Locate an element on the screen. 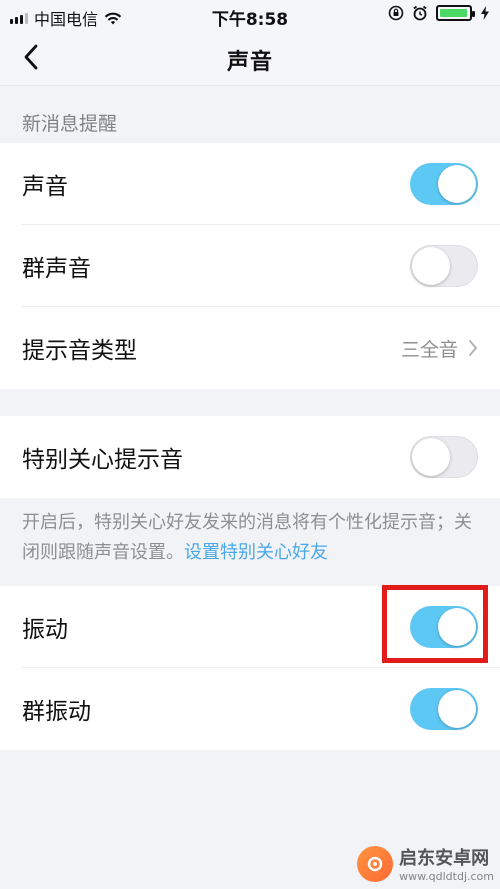  highlight-box is located at coordinates (435, 624).